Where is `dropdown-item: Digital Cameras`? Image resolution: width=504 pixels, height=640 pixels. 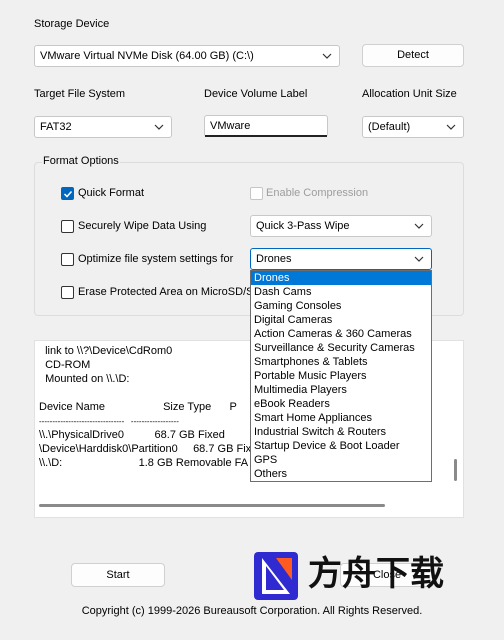 dropdown-item: Digital Cameras is located at coordinates (341, 320).